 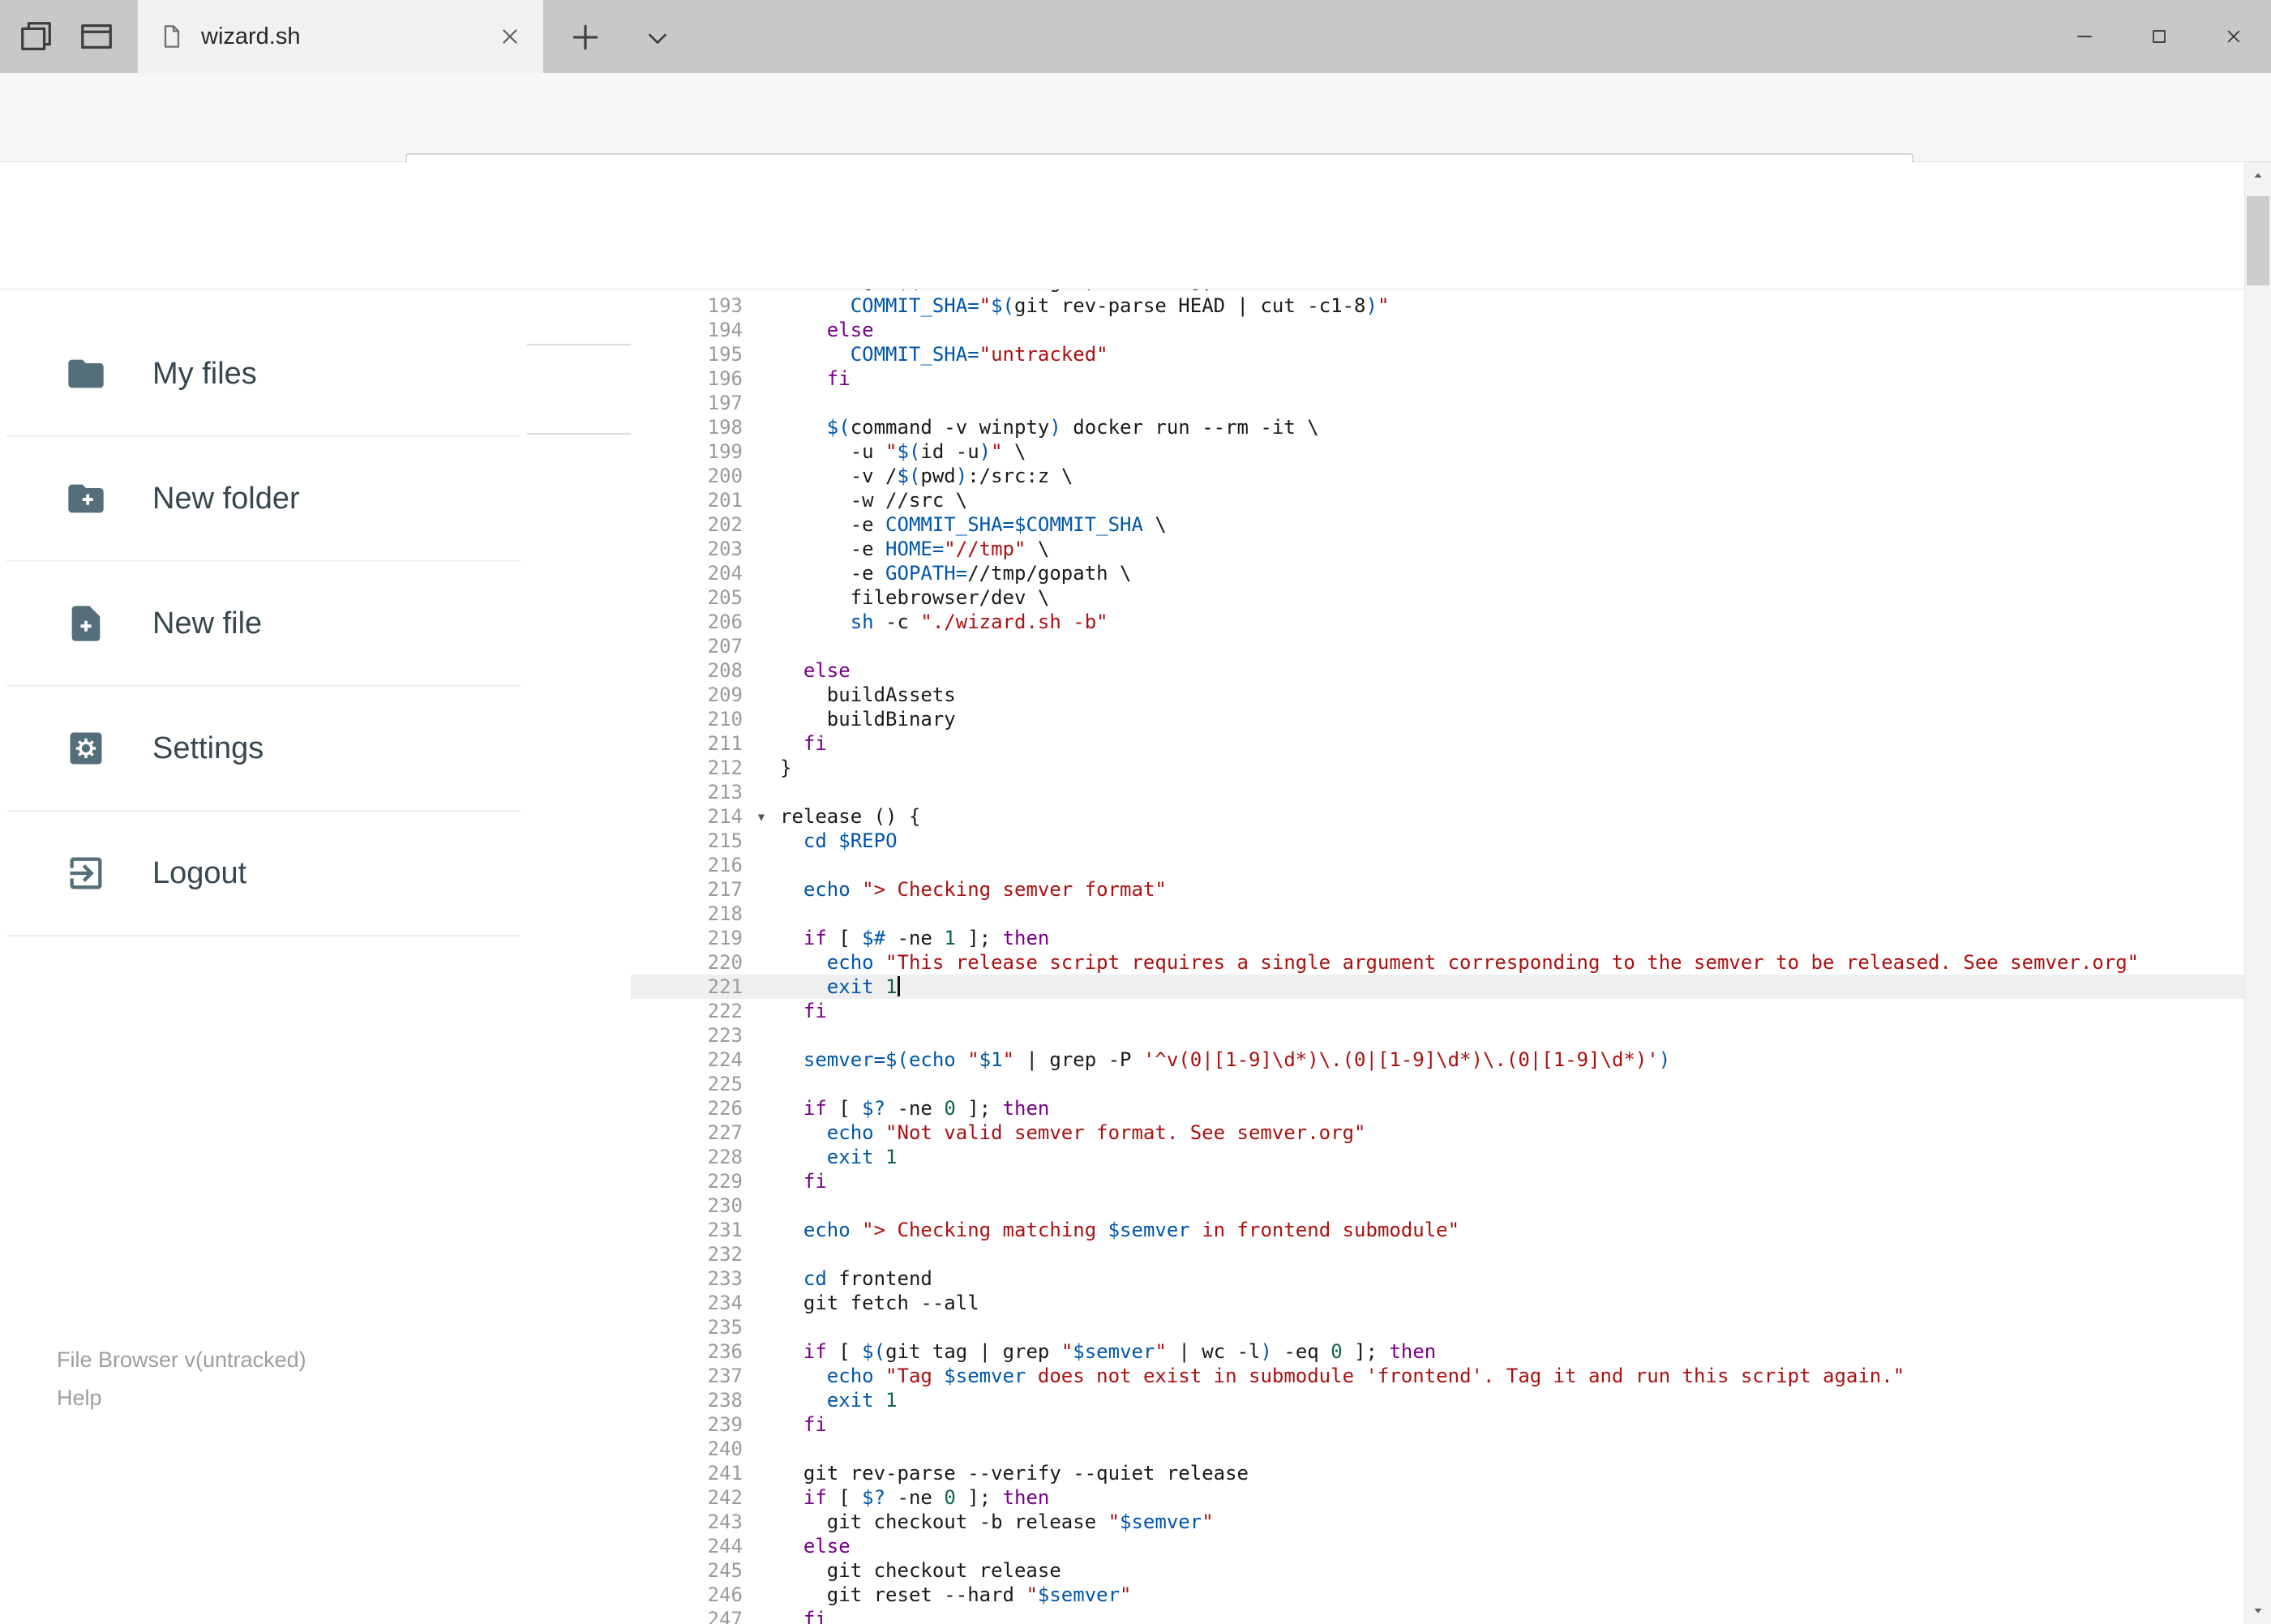 I want to click on tab-strip: wizard.sh, so click(x=1135, y=37).